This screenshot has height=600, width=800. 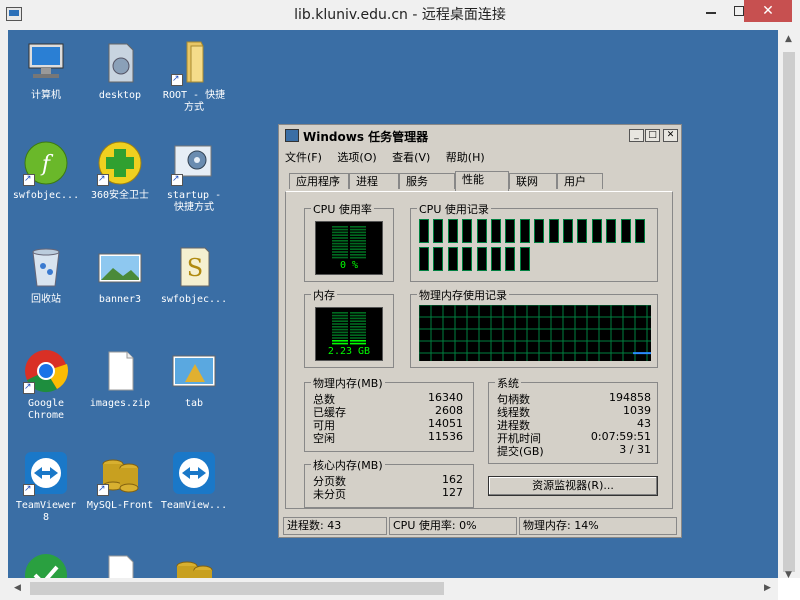 I want to click on horizontal-scrollbar: ◀ ▶, so click(x=393, y=589).